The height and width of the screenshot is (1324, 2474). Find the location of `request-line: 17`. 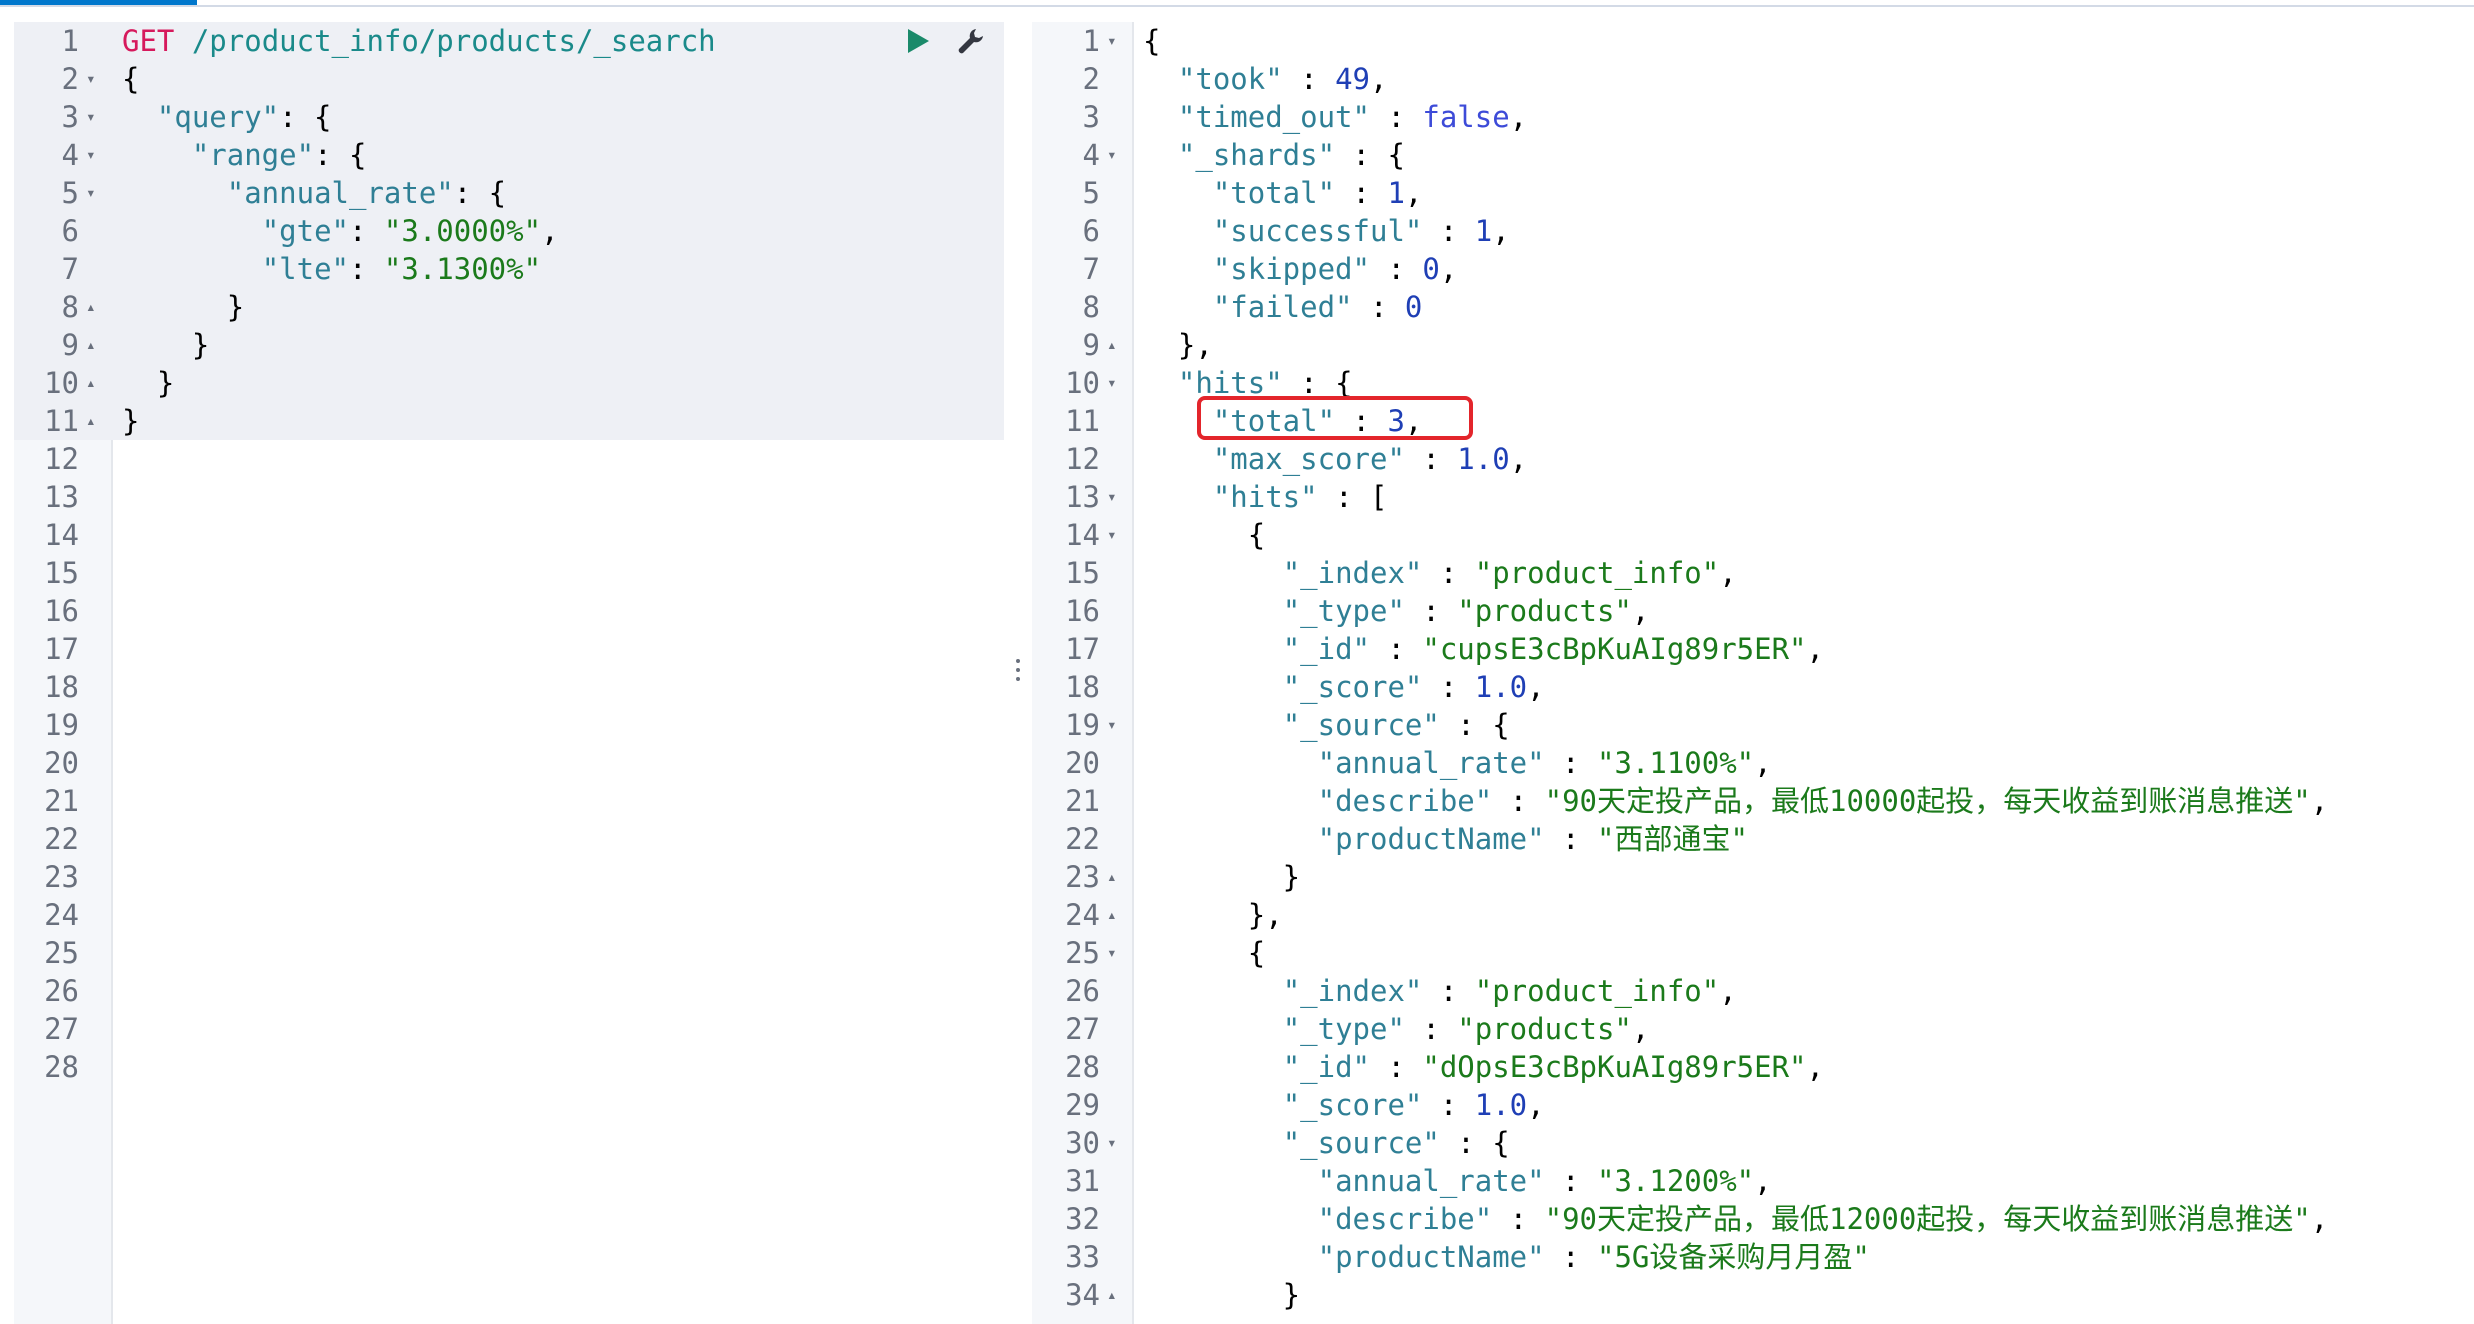

request-line: 17 is located at coordinates (509, 649).